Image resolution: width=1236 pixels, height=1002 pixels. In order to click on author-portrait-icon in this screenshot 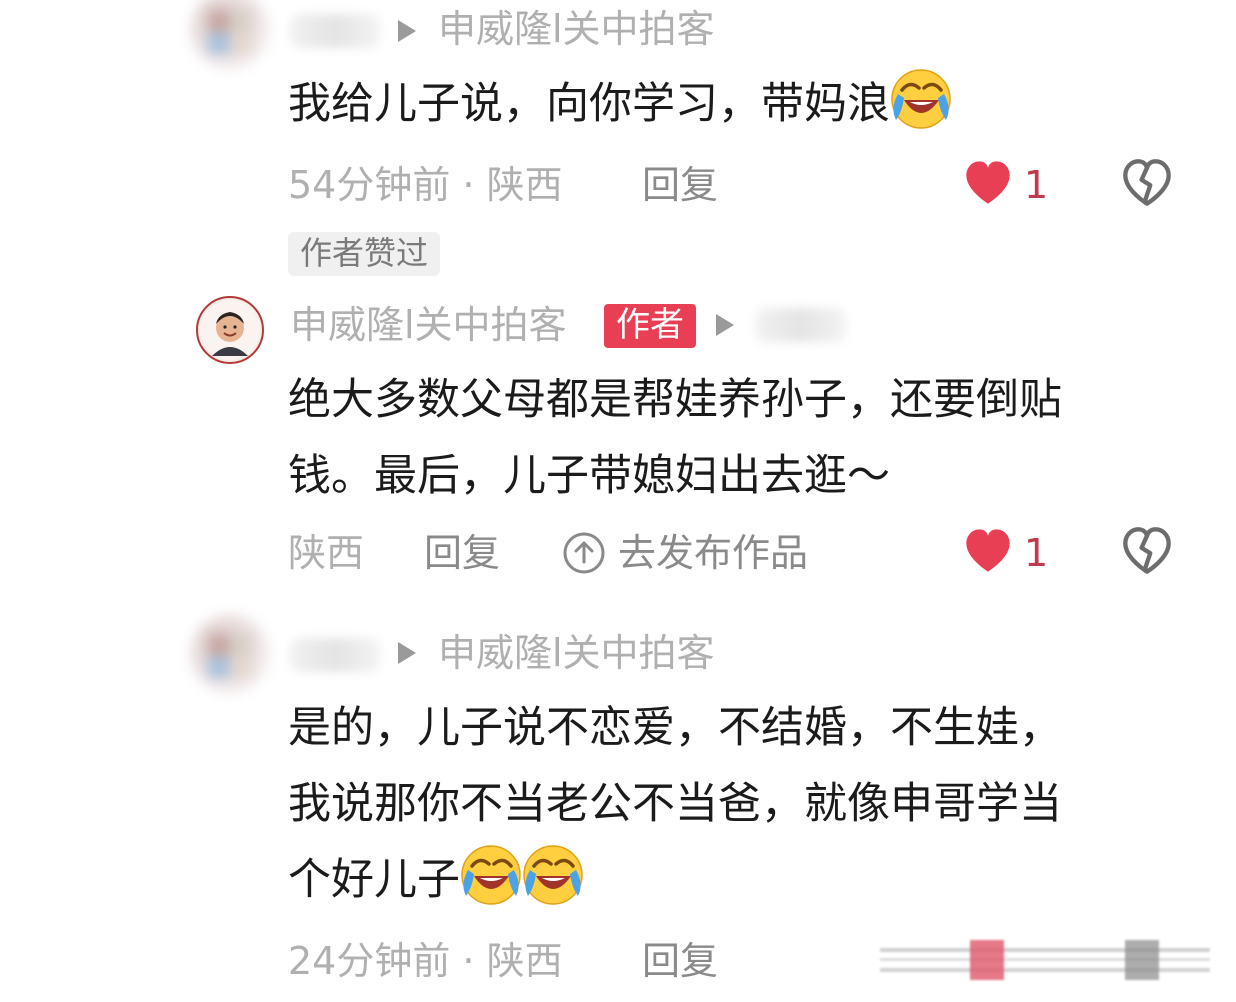, I will do `click(230, 330)`.